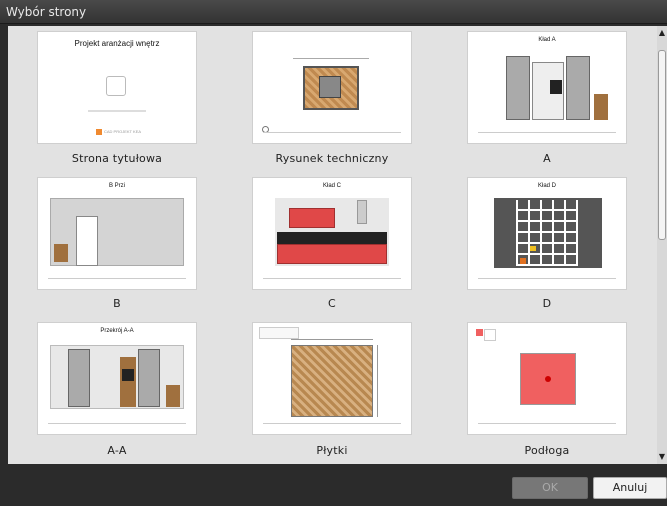 This screenshot has width=667, height=506. I want to click on scroll-up-arrow-icon: ▲, so click(662, 33).